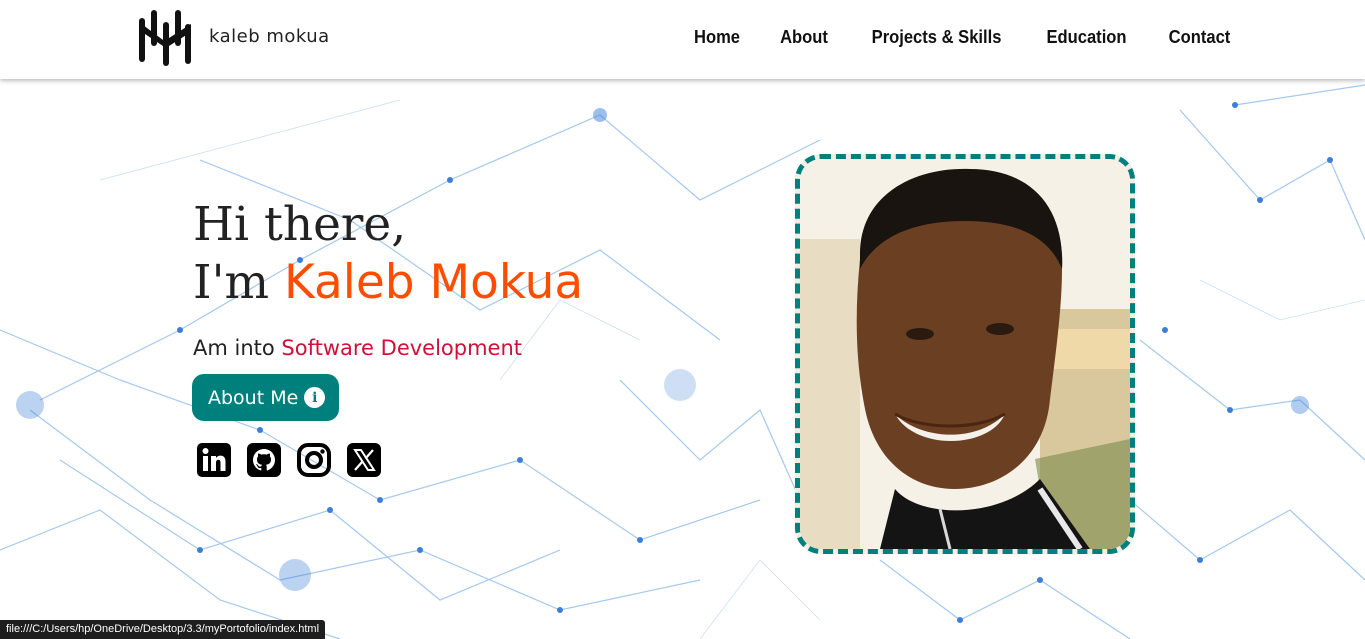 This screenshot has width=1365, height=639. Describe the element at coordinates (434, 282) in the screenshot. I see `hero-name: Kaleb Mokua` at that location.